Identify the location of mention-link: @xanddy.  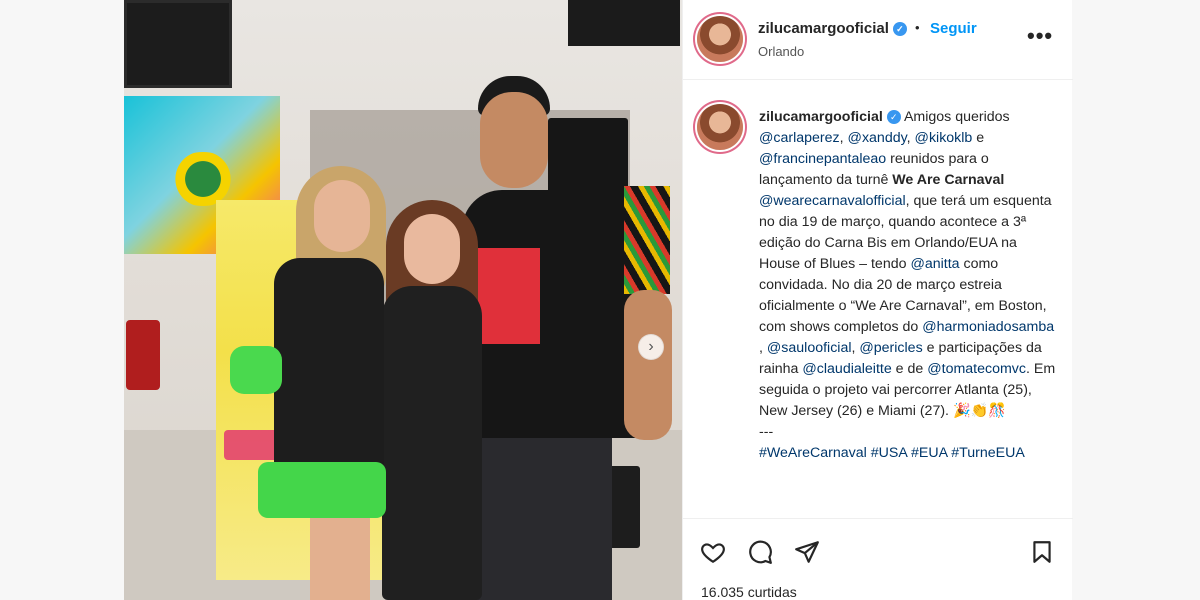
(877, 138).